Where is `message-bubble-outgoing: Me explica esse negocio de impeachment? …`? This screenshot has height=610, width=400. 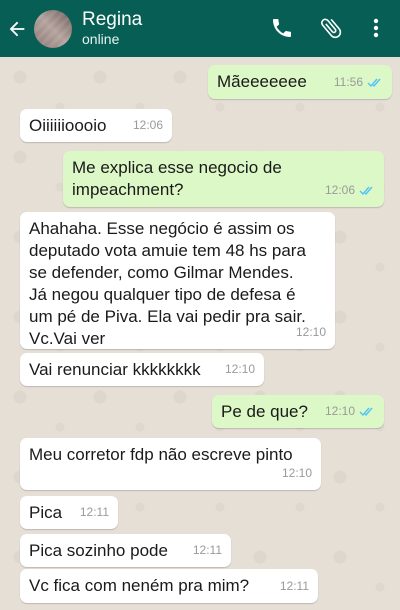 message-bubble-outgoing: Me explica esse negocio de impeachment? … is located at coordinates (223, 179).